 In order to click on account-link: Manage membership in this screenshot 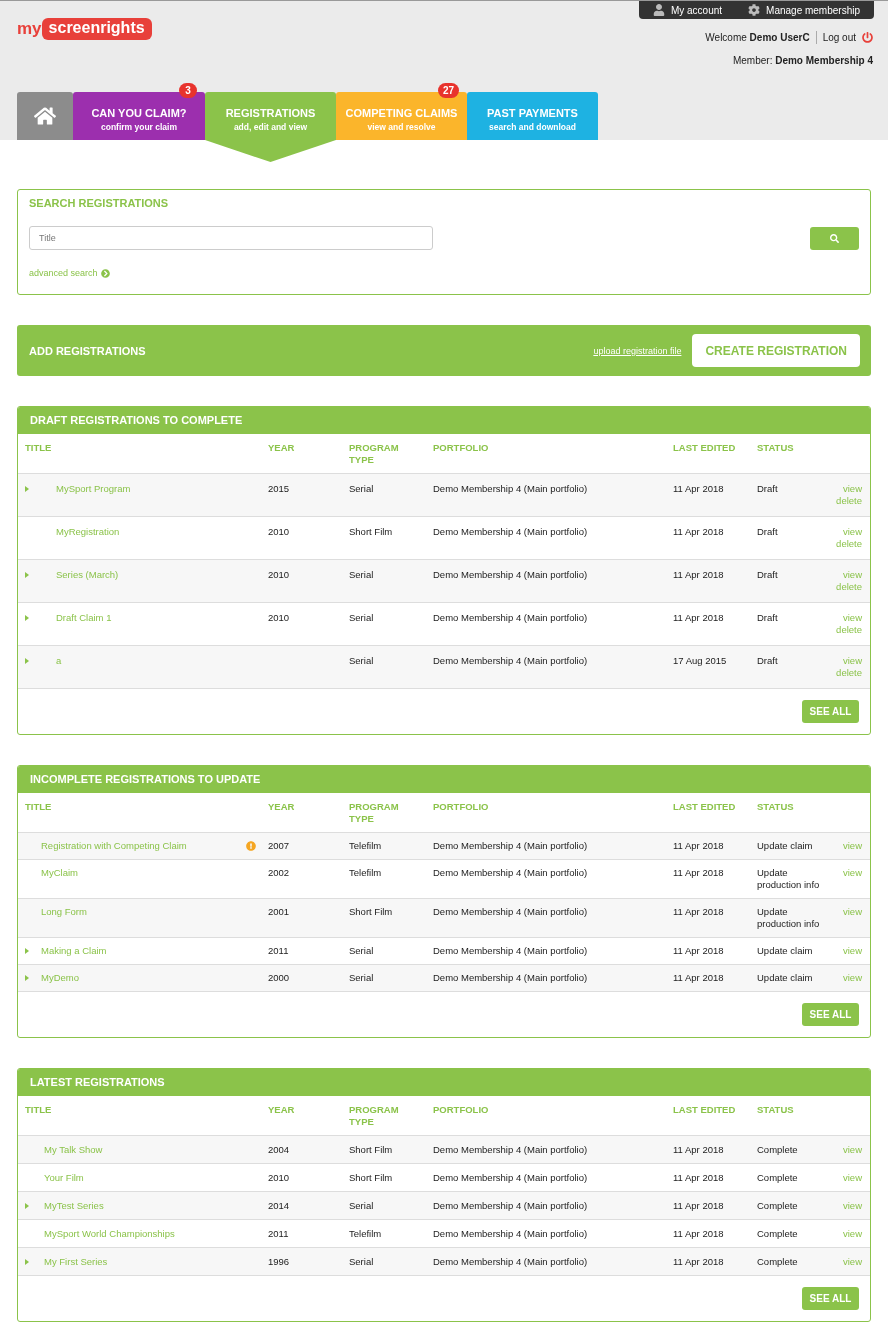, I will do `click(804, 10)`.